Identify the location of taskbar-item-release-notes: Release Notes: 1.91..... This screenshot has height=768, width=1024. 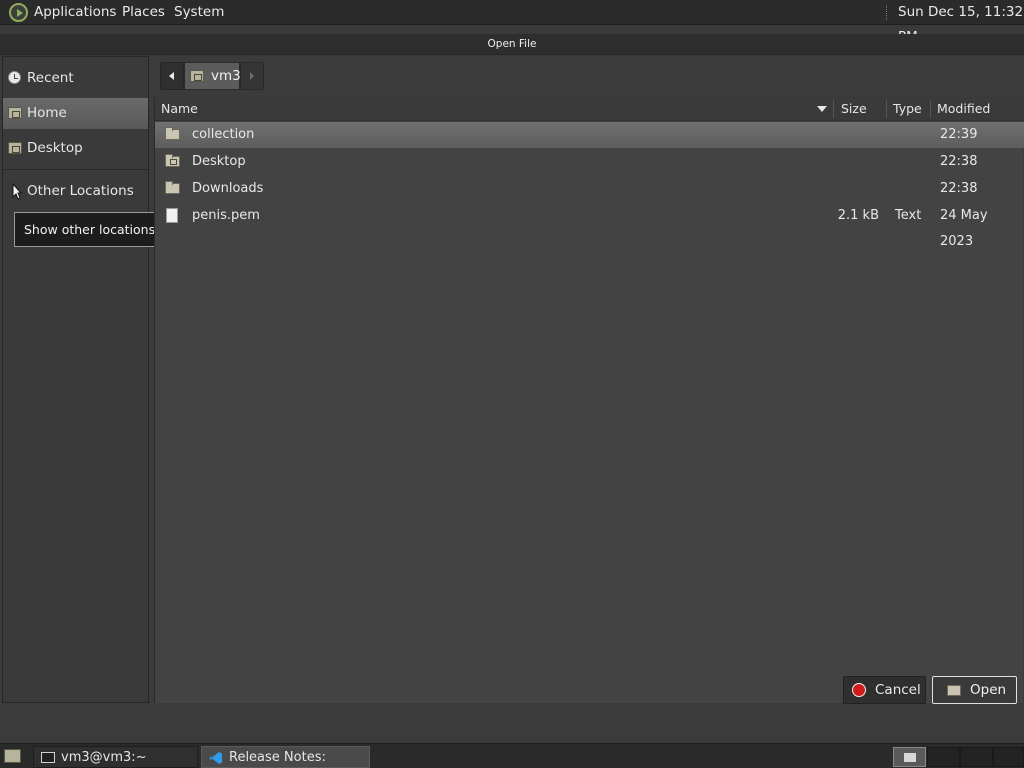
(285, 757).